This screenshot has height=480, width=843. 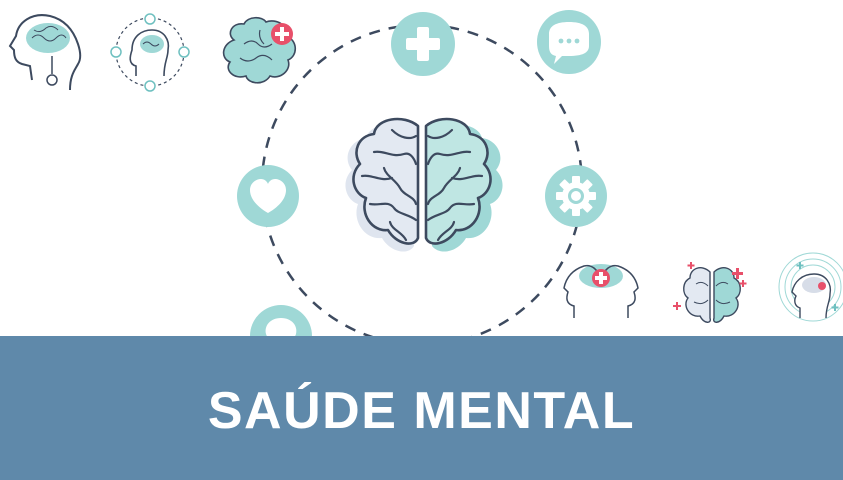 What do you see at coordinates (150, 52) in the screenshot?
I see `head-connections-icon` at bounding box center [150, 52].